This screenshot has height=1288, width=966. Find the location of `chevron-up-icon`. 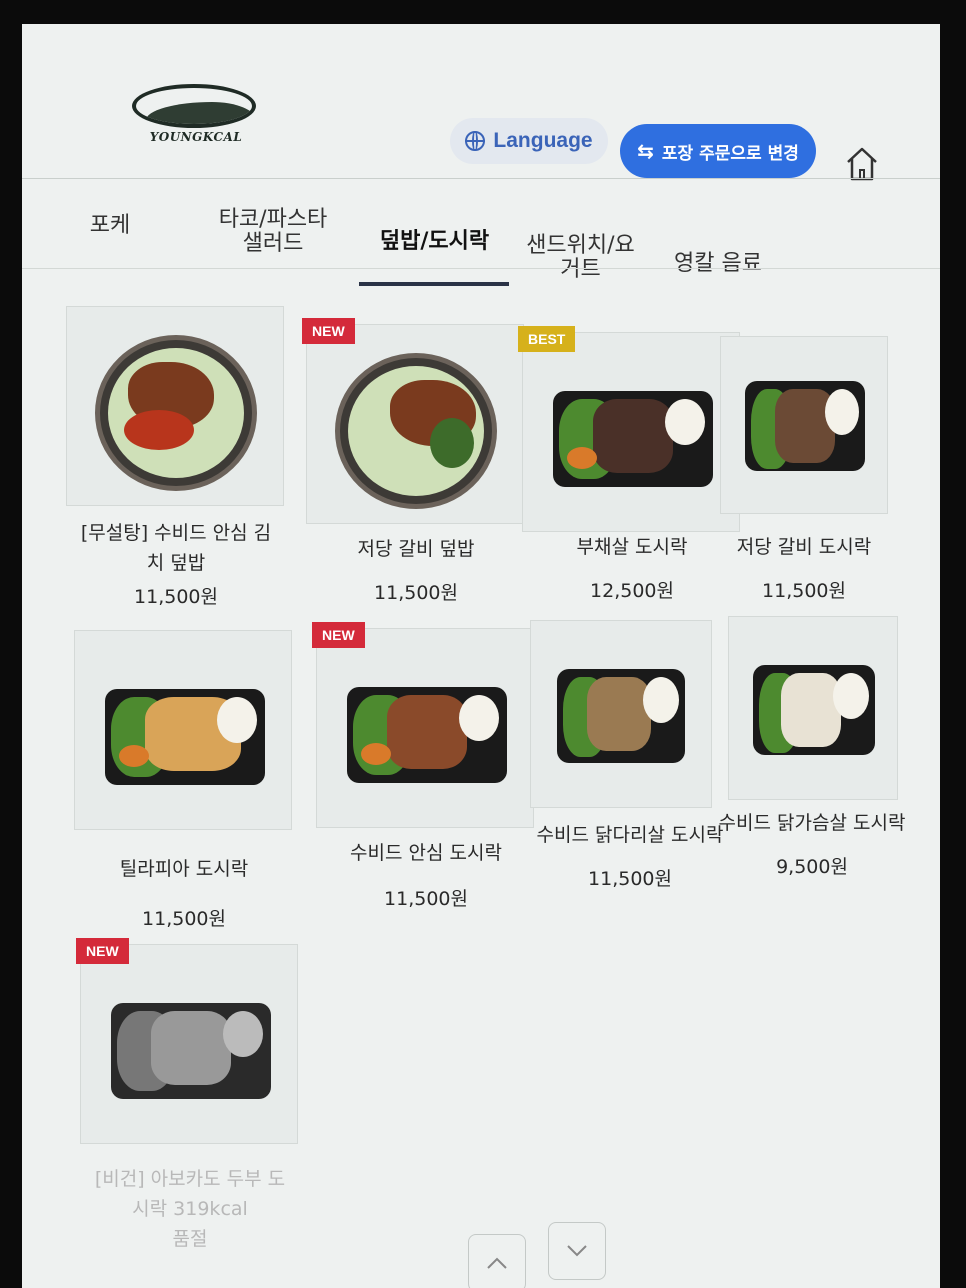

chevron-up-icon is located at coordinates (497, 1263).